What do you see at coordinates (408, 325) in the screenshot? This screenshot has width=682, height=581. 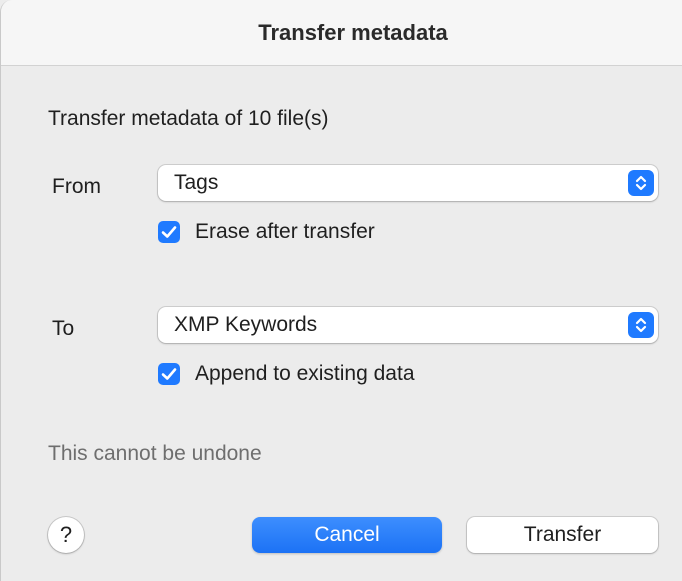 I see `to-select: XMP Keywords` at bounding box center [408, 325].